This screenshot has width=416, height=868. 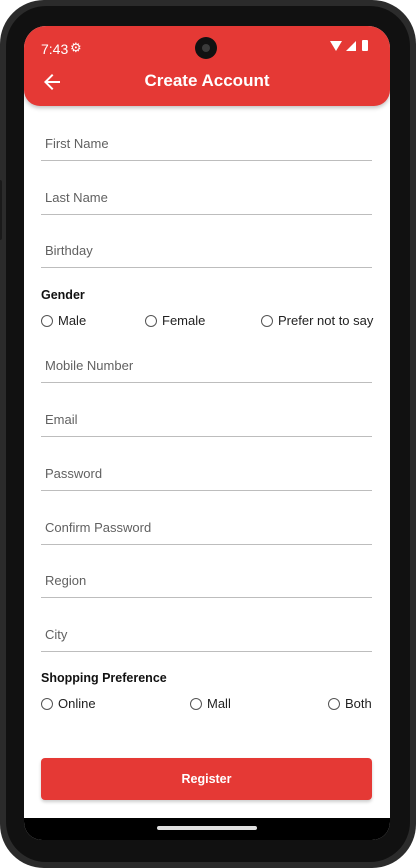 I want to click on mobile-number-field, so click(x=206, y=365).